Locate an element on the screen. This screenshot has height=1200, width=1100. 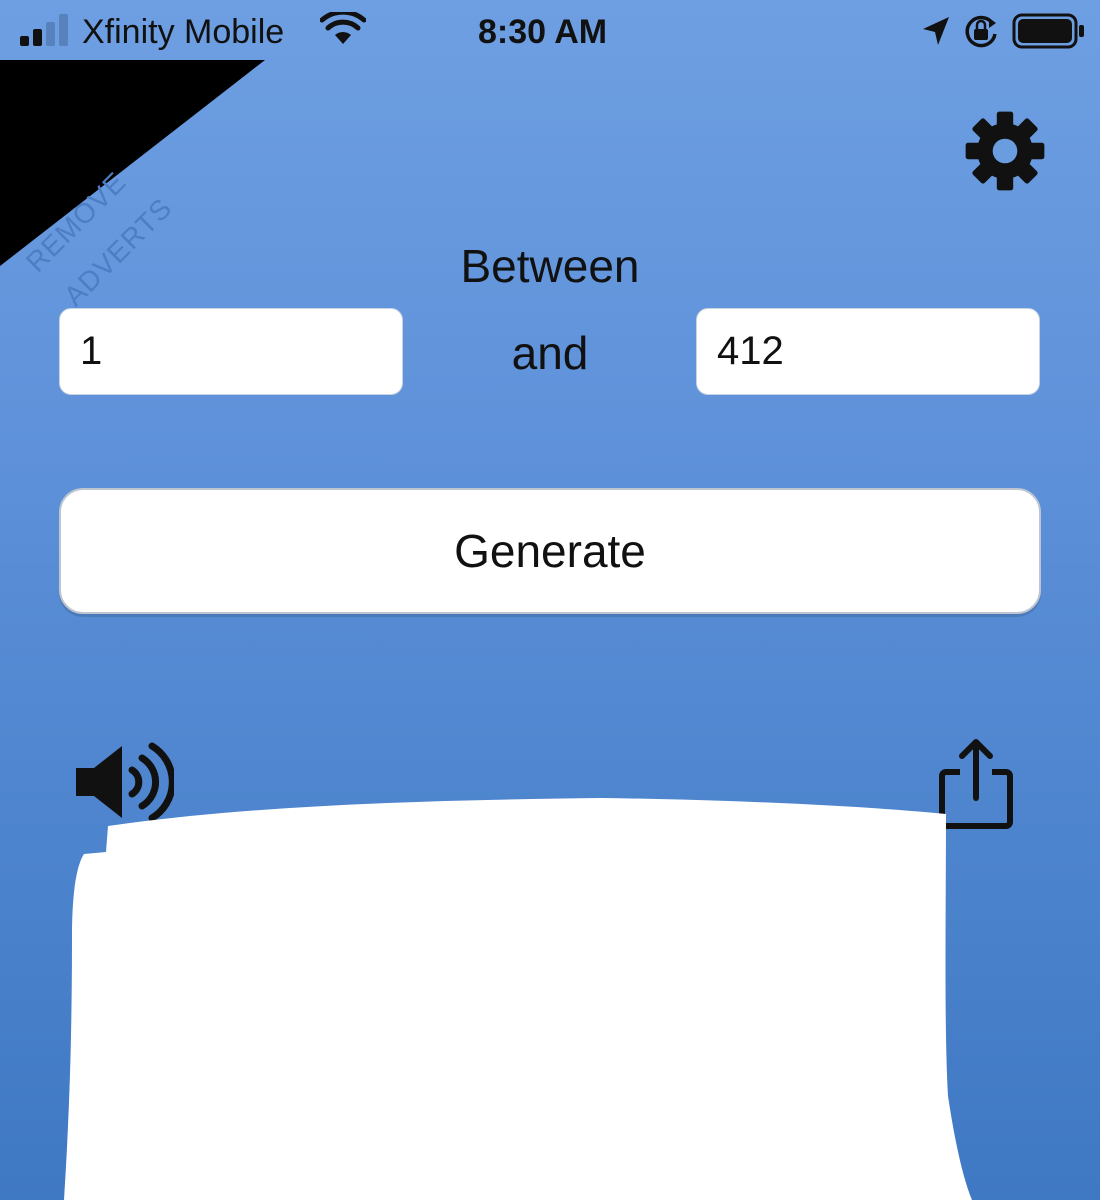
status-bar: Xfinity Mobile 8:30 AM is located at coordinates (550, 31).